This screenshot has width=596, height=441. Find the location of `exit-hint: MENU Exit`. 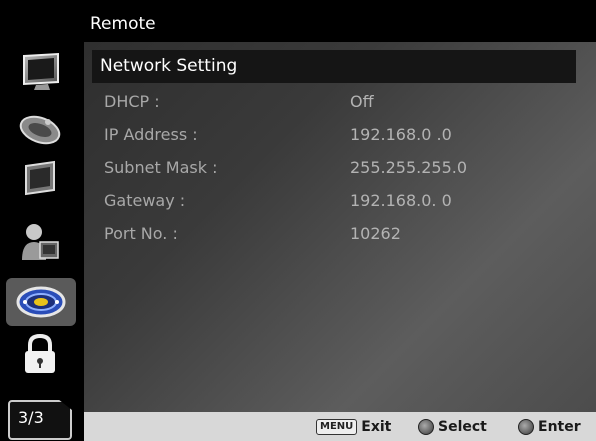

exit-hint: MENU Exit is located at coordinates (353, 427).